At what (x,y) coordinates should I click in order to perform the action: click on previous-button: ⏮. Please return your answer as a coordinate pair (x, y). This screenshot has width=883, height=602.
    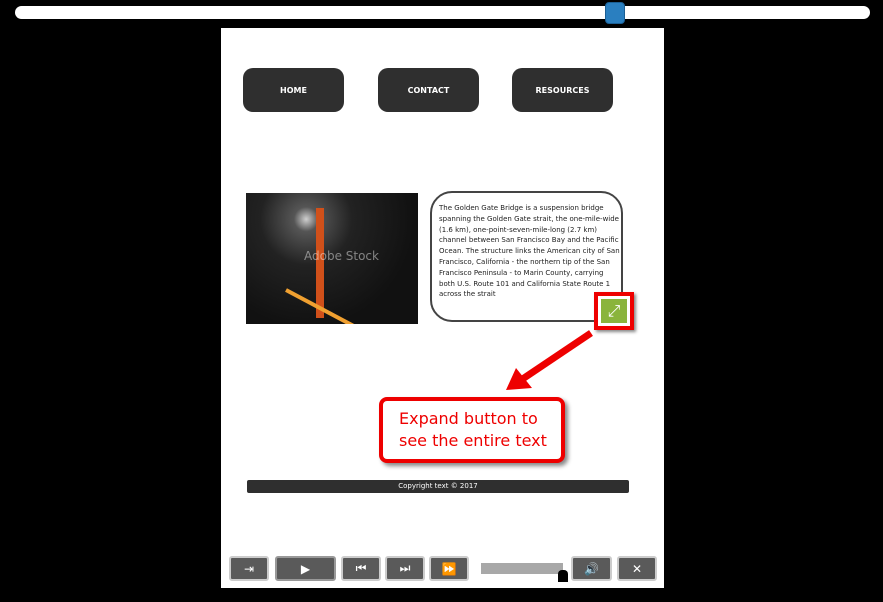
    Looking at the image, I should click on (361, 568).